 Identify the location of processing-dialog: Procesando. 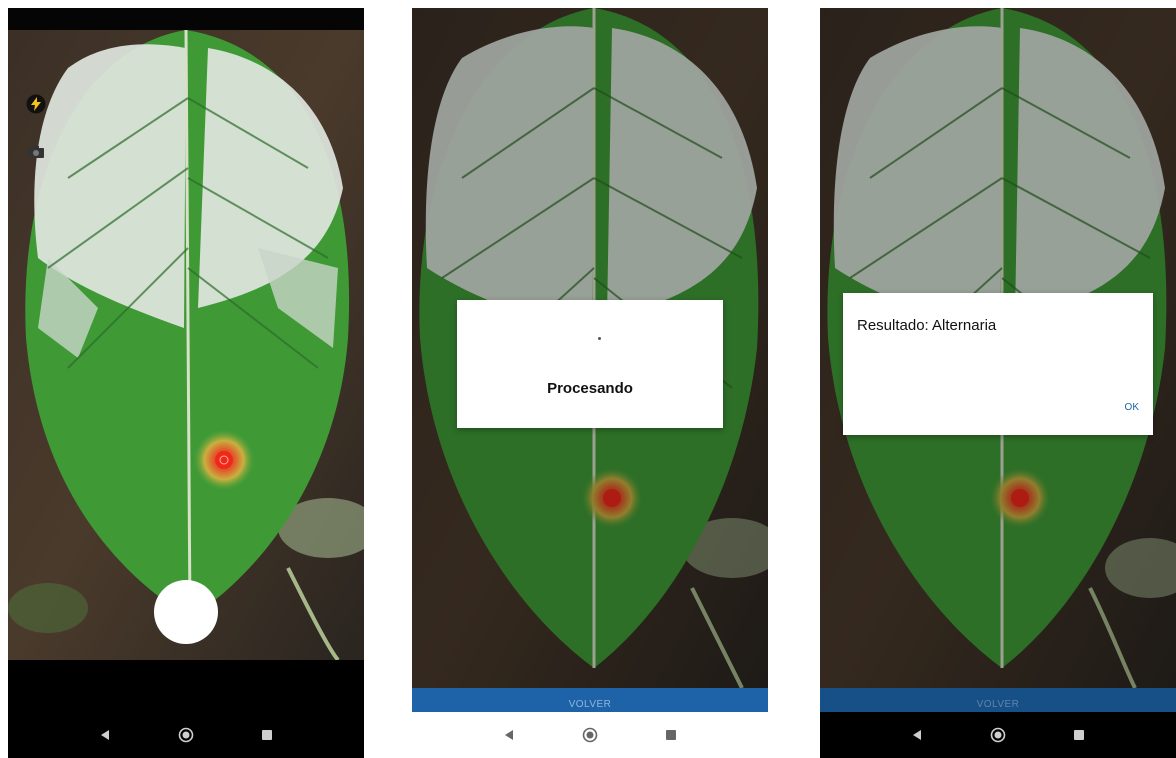
(590, 364).